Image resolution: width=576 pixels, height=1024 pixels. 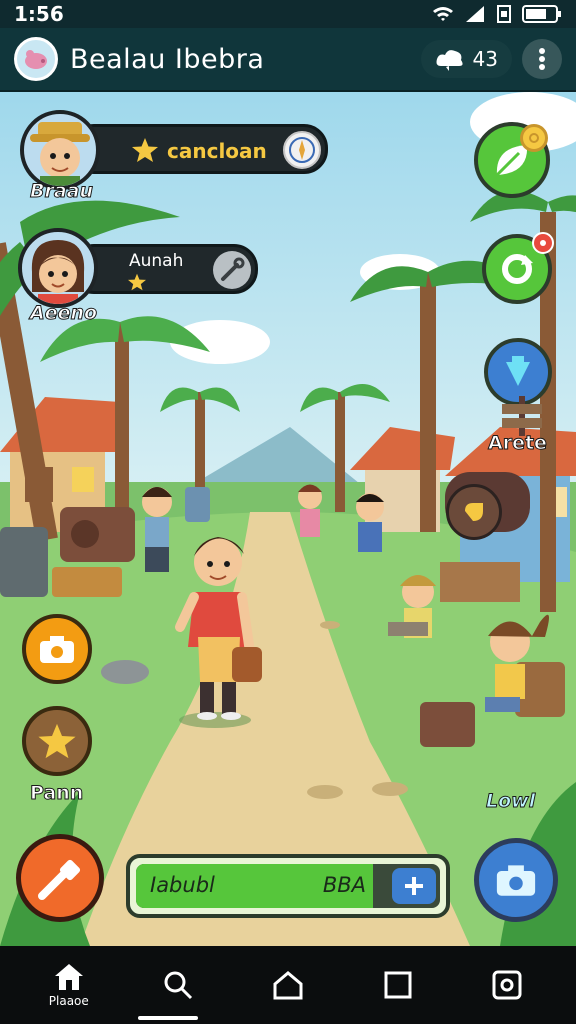 What do you see at coordinates (518, 443) in the screenshot?
I see `arete-label: Arete` at bounding box center [518, 443].